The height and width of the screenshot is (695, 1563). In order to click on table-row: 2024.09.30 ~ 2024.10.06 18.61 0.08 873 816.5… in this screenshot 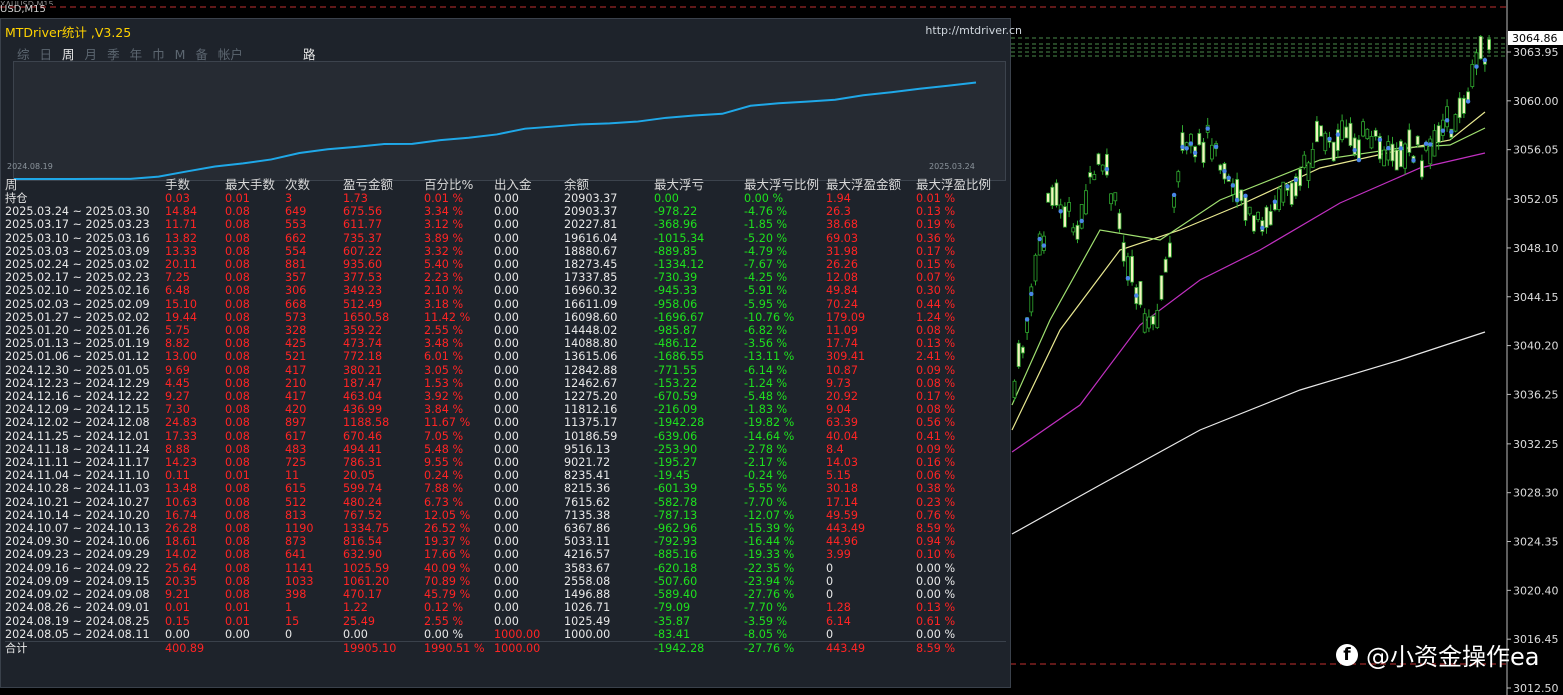, I will do `click(505, 541)`.